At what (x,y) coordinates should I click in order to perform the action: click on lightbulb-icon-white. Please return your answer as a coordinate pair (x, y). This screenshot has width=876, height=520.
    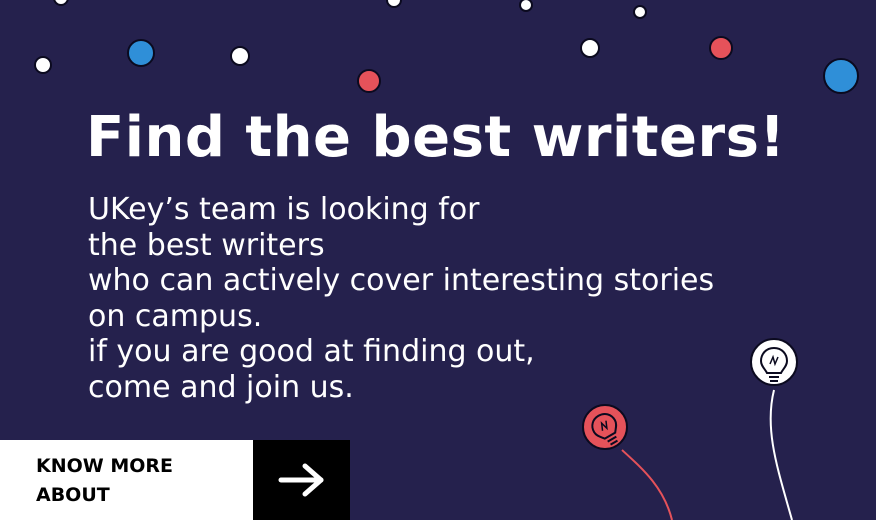
    Looking at the image, I should click on (774, 362).